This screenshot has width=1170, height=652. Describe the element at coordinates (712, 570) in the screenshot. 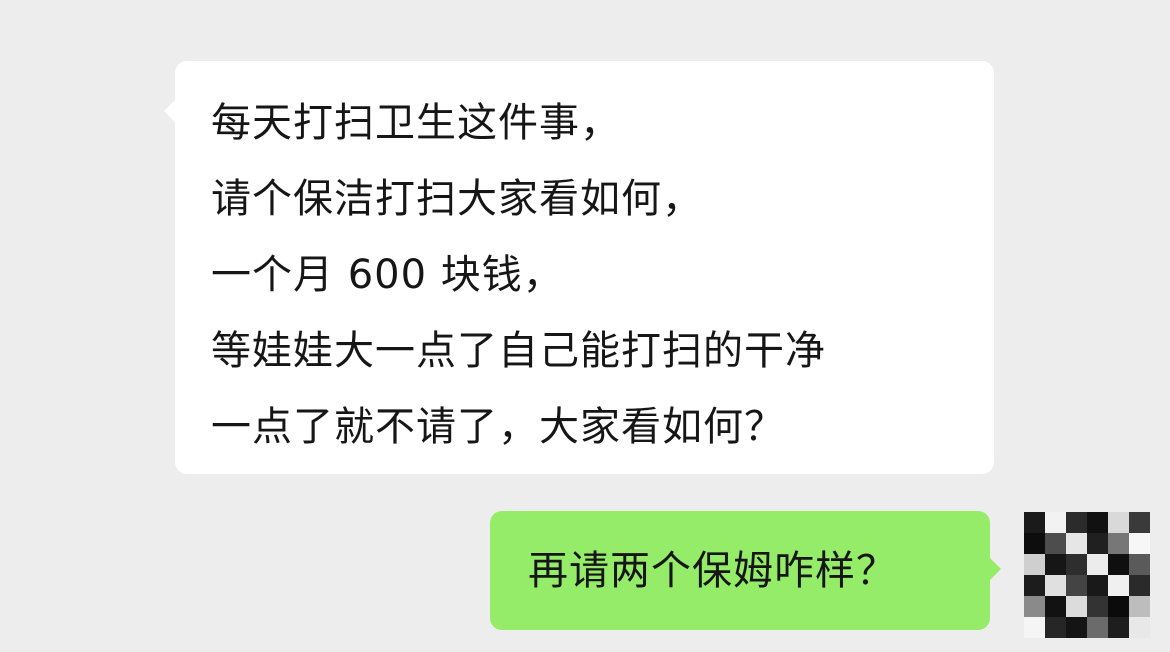

I see `outgoing-message-text: 再请两个保姆咋样？` at that location.